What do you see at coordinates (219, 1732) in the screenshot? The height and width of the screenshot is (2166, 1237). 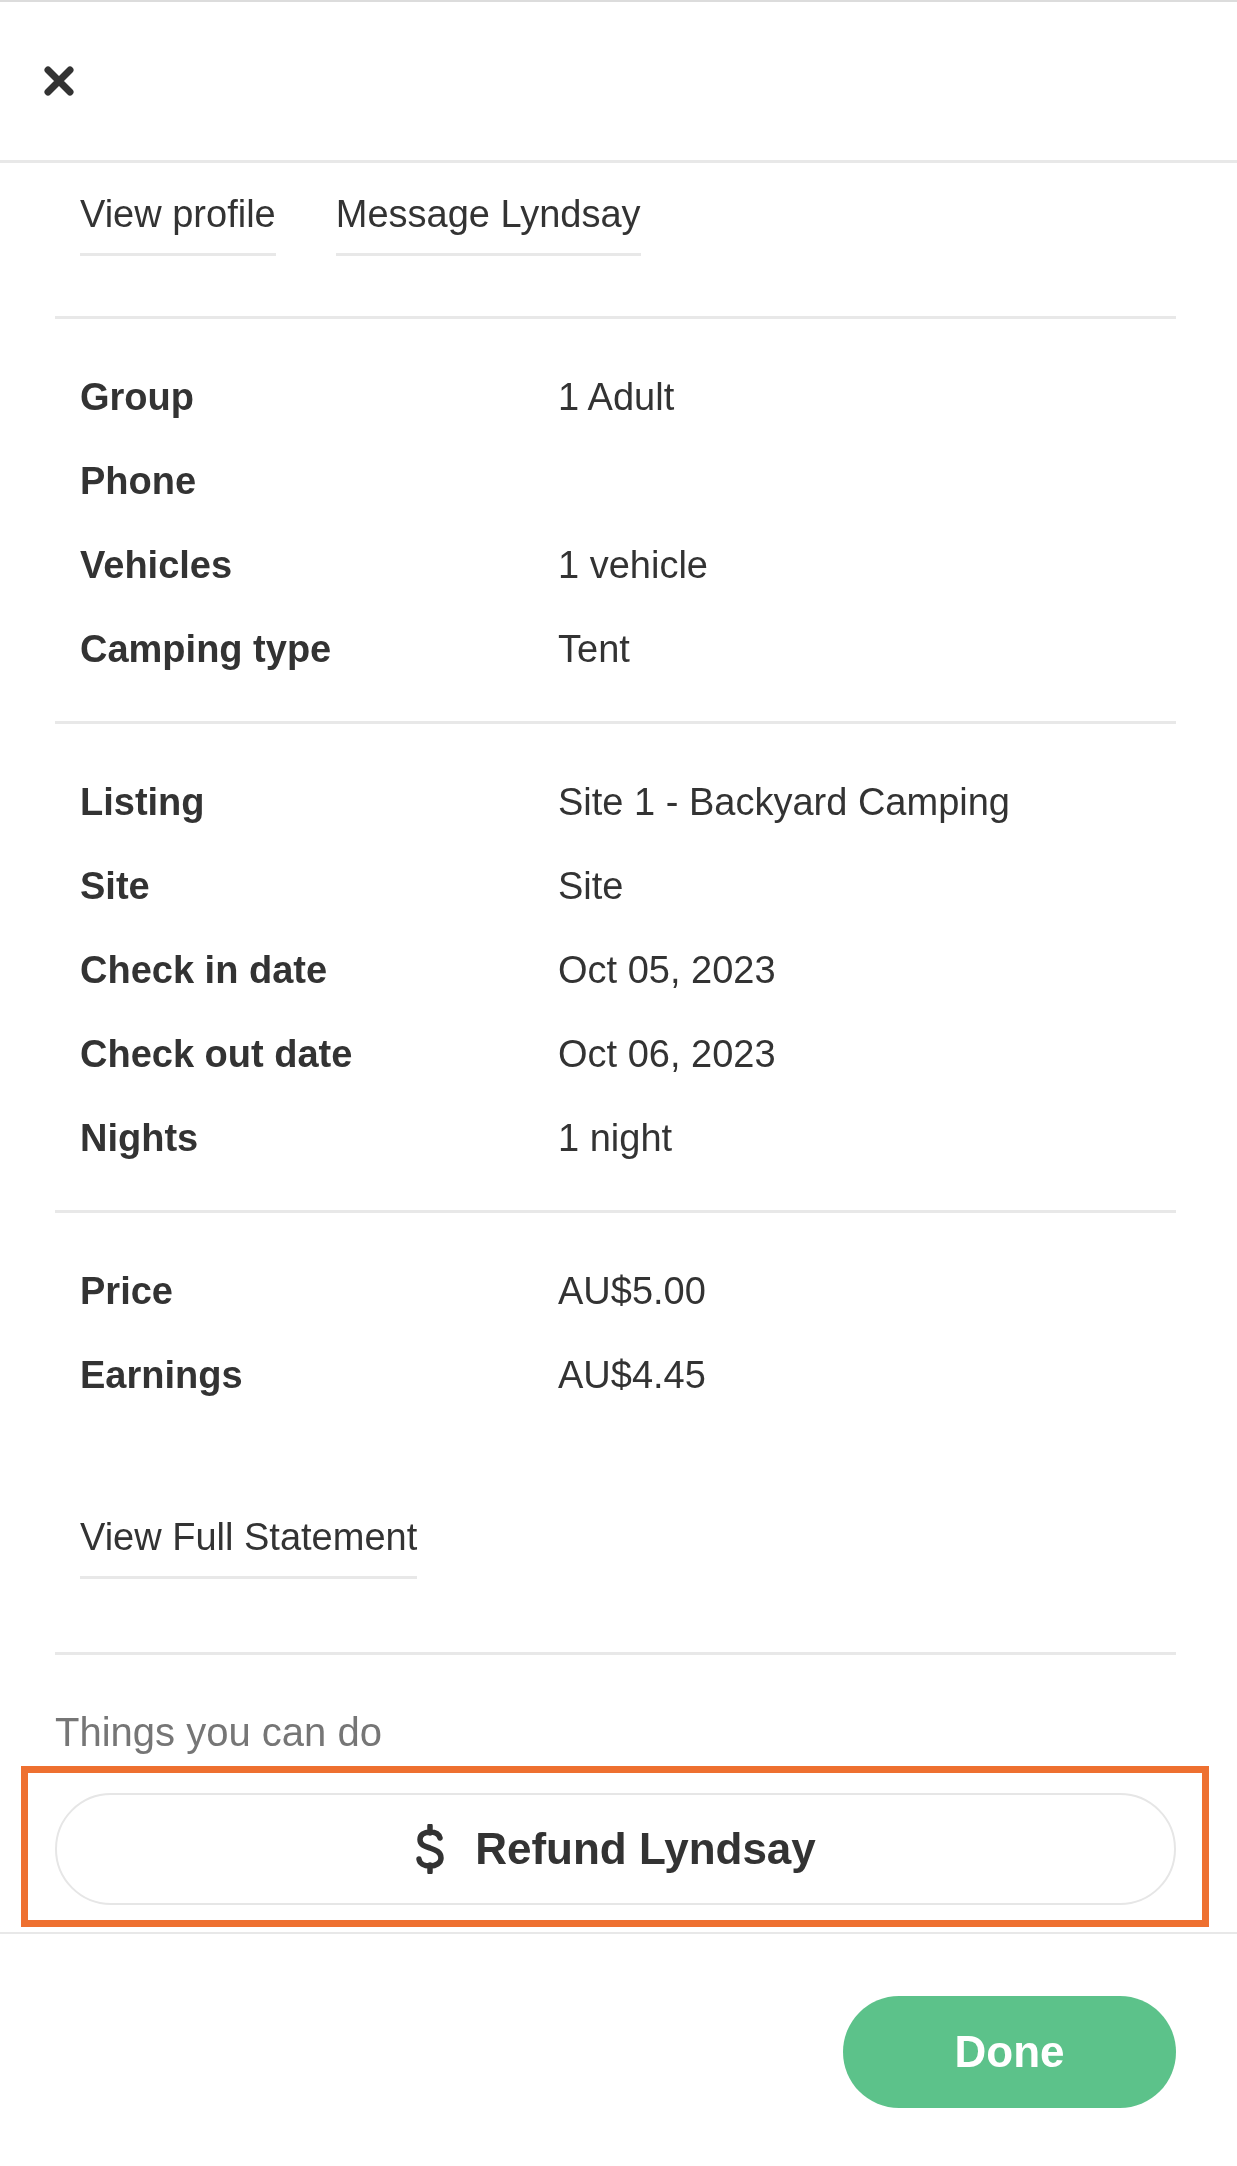 I see `actions-heading: Things you can do` at bounding box center [219, 1732].